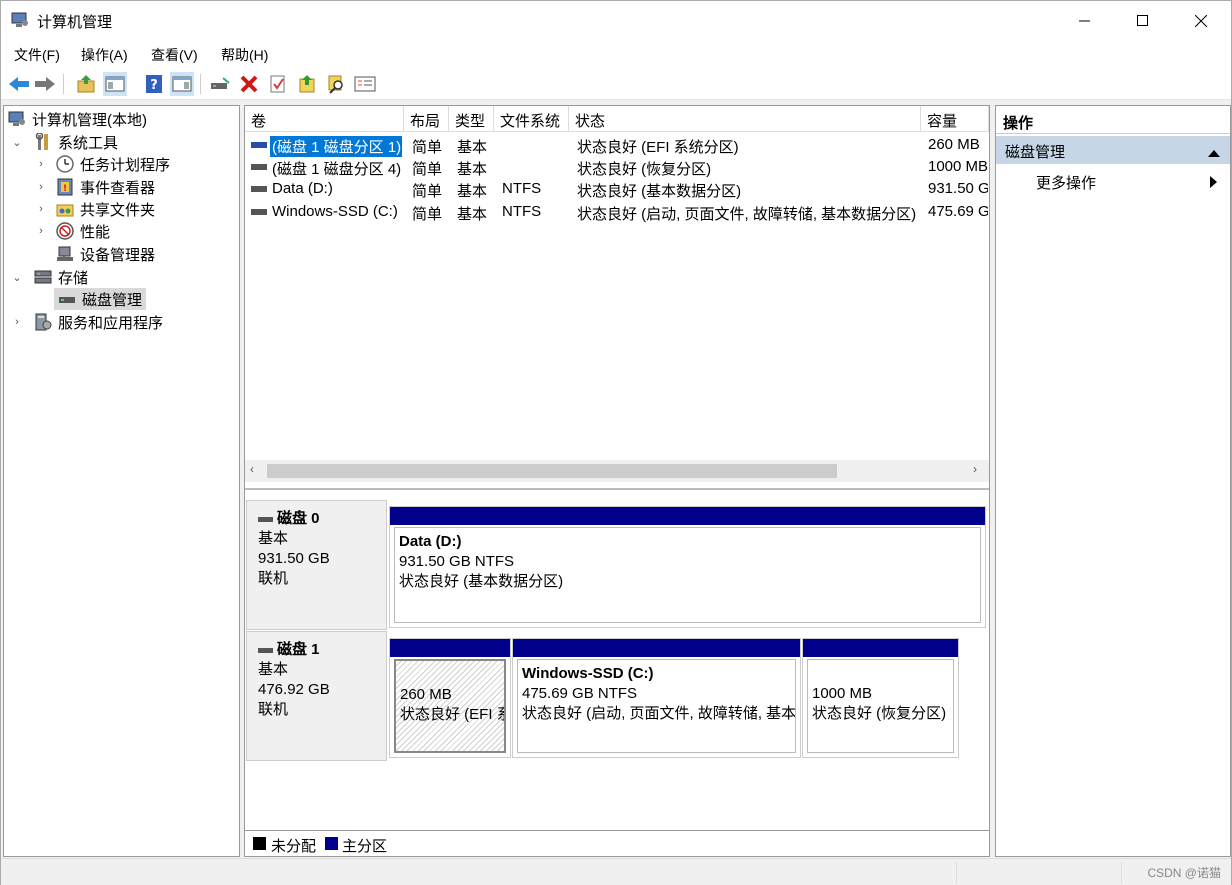 Image resolution: width=1232 pixels, height=885 pixels. I want to click on partition-name: Data (D:), so click(430, 541).